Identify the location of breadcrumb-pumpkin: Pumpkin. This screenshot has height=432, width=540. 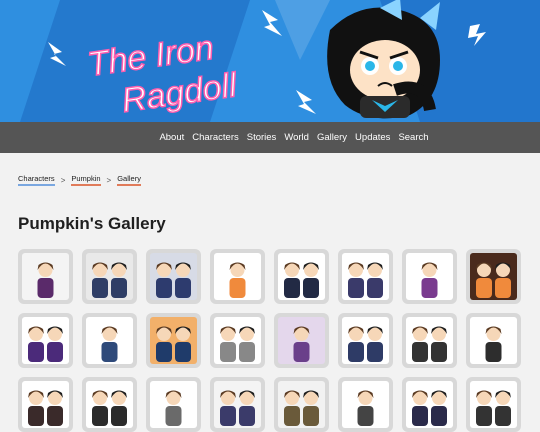
(86, 180).